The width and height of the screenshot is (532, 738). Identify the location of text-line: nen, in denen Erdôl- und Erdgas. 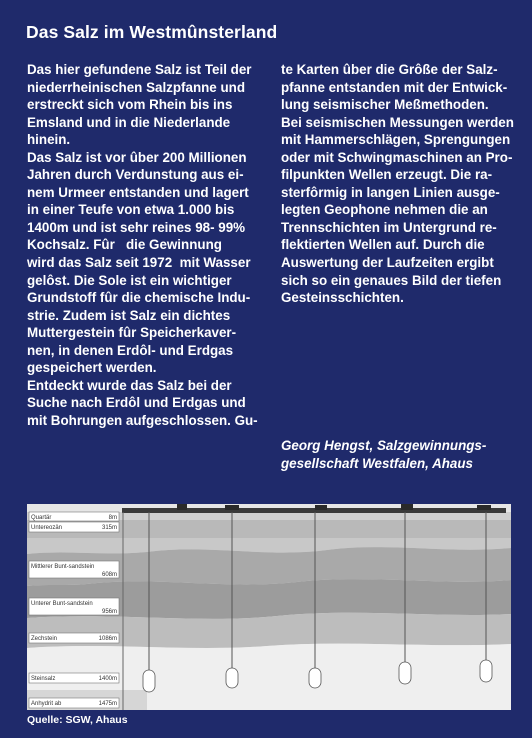
(130, 350).